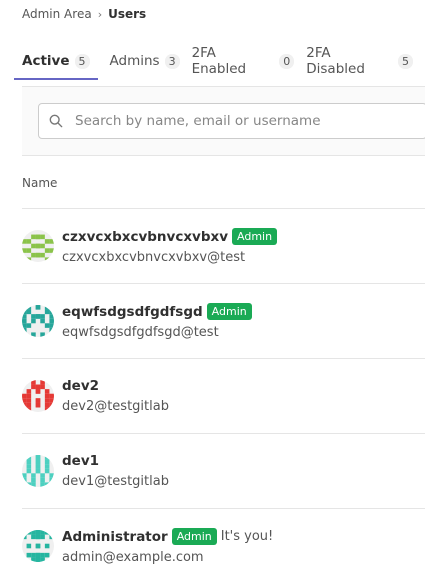 Image resolution: width=425 pixels, height=588 pixels. What do you see at coordinates (247, 536) in the screenshot?
I see `its-you-label: It's you!` at bounding box center [247, 536].